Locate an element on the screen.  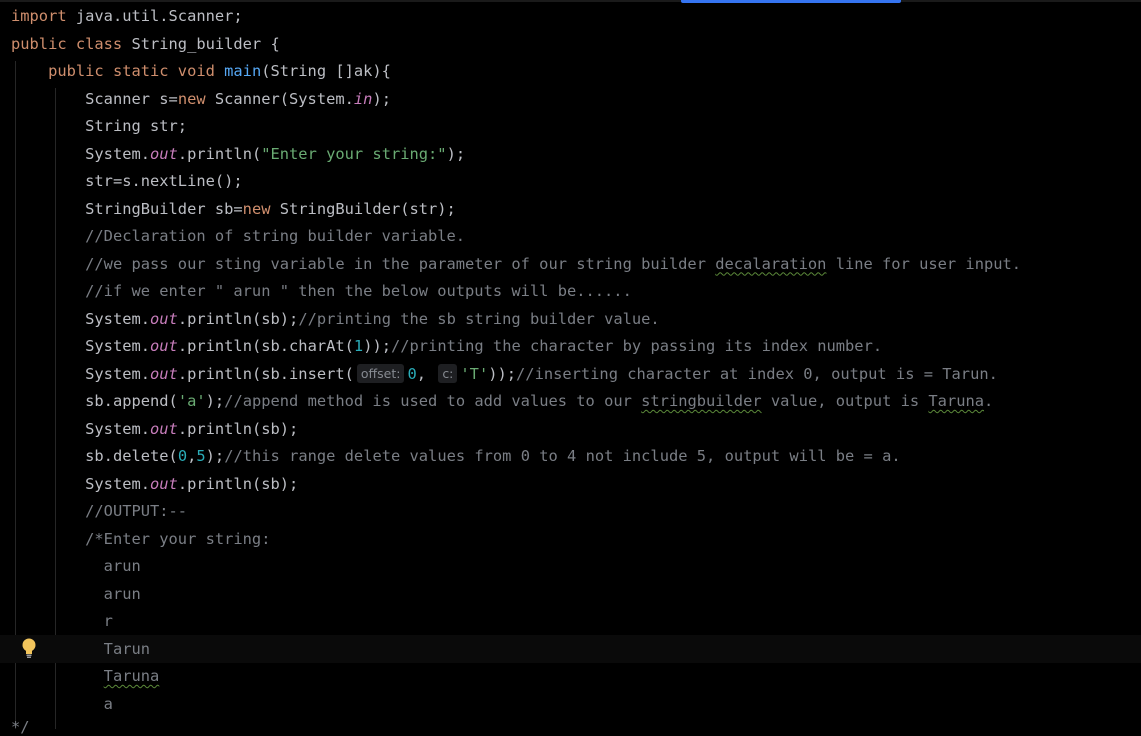
code-line-4: Scanner s=new Scanner(System.in); is located at coordinates (201, 100).